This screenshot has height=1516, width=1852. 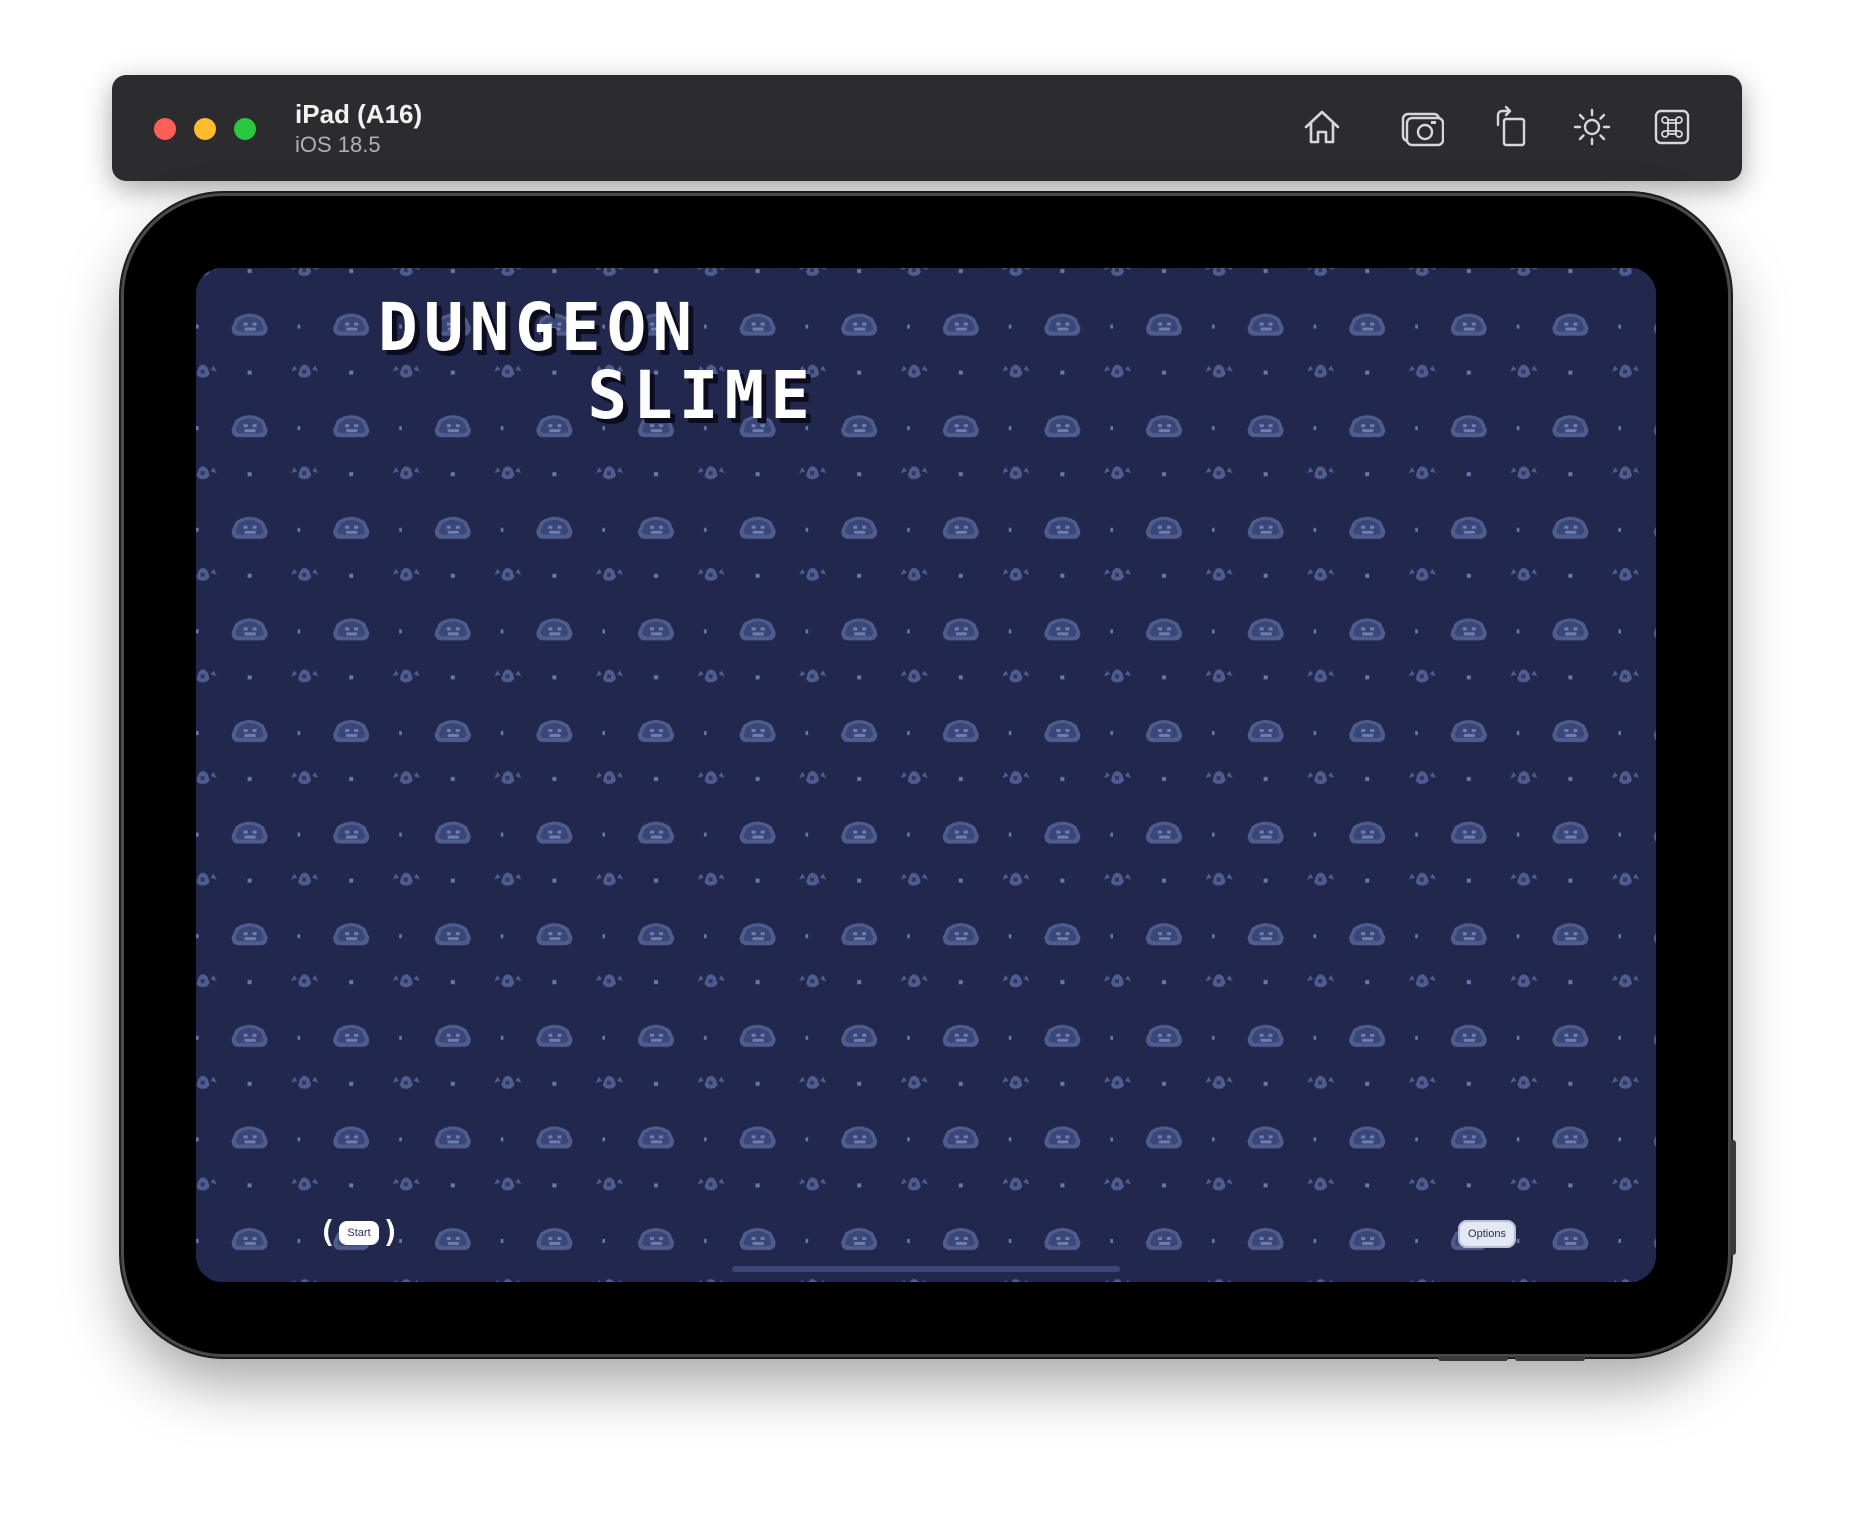 I want to click on start-bracket-right: ), so click(x=390, y=1232).